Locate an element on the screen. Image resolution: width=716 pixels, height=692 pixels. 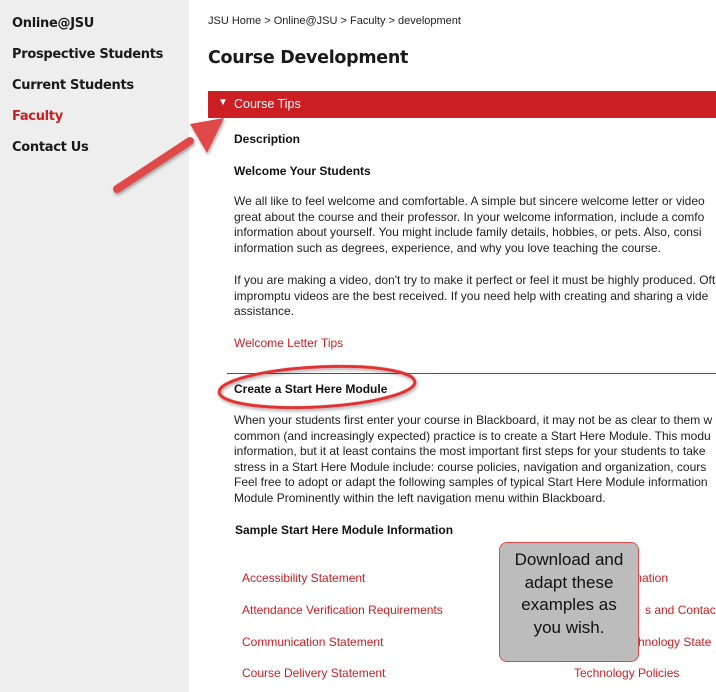
annotation-circle is located at coordinates (317, 387).